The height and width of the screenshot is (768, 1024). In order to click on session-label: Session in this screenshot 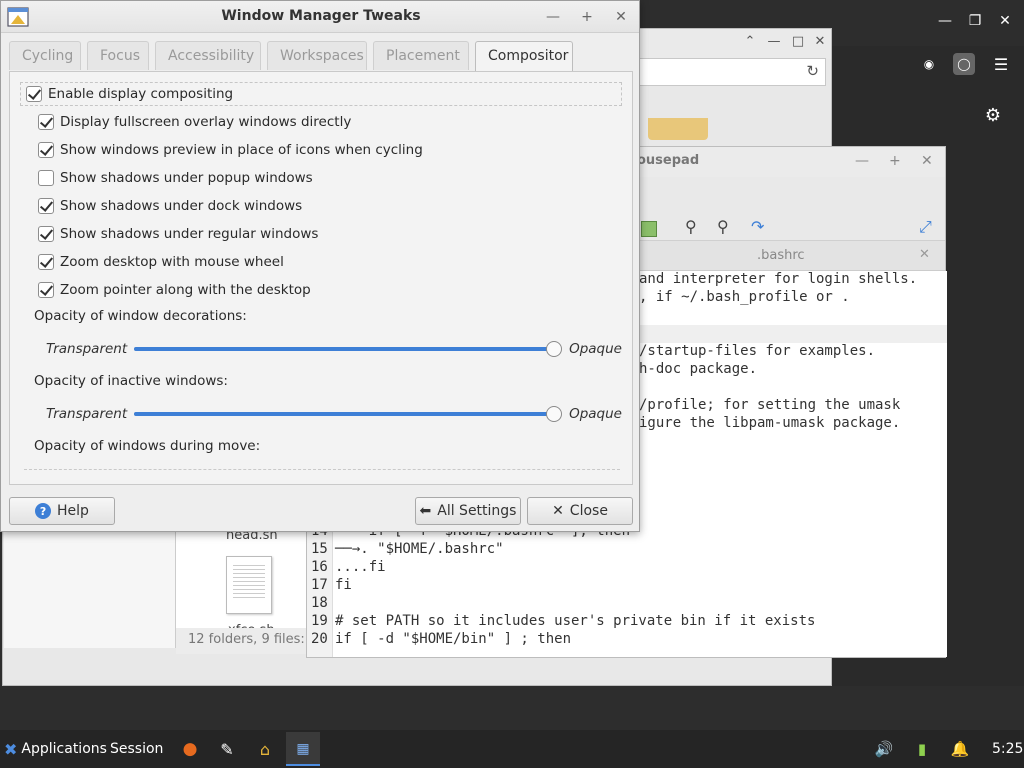, I will do `click(137, 749)`.